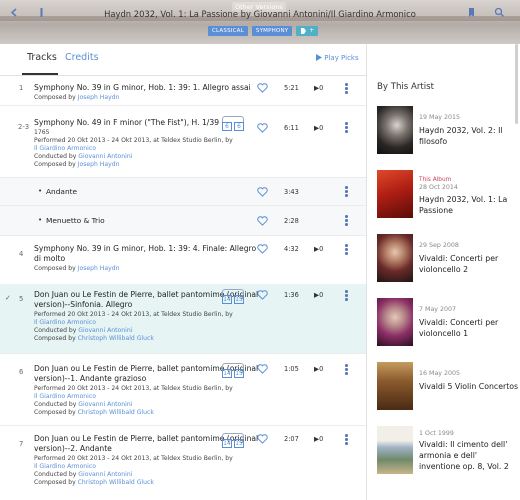 The width and height of the screenshot is (520, 500). What do you see at coordinates (228, 31) in the screenshot?
I see `tag-classical: CLASSICAL` at bounding box center [228, 31].